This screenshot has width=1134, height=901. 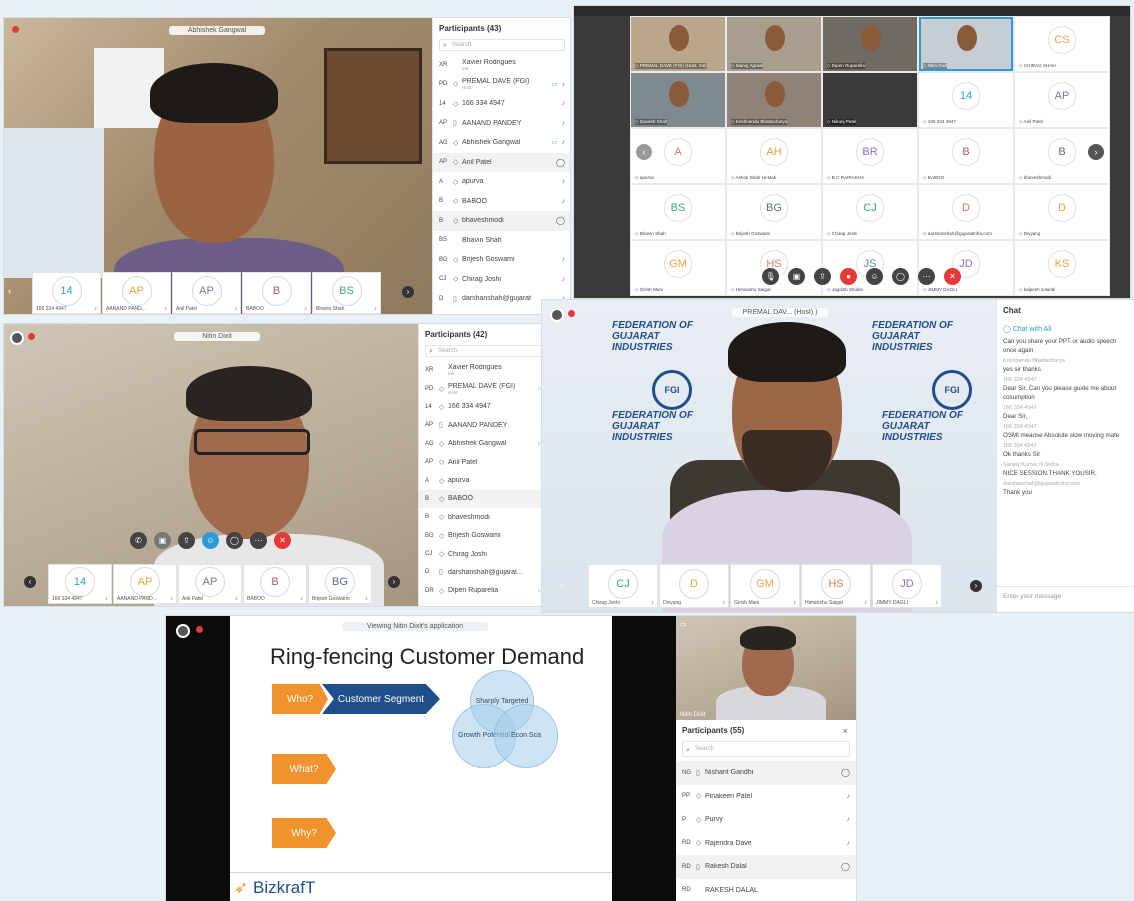 I want to click on video-tile: ◇ PREMAL DAVE (FGI) (Host, me), so click(x=678, y=44).